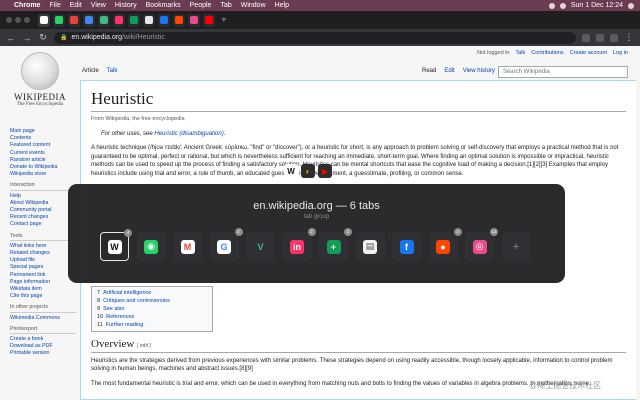  Describe the element at coordinates (315, 37) in the screenshot. I see `address-bar: 🔒 en.wikipedia.org/wiki/Heuristic` at that location.